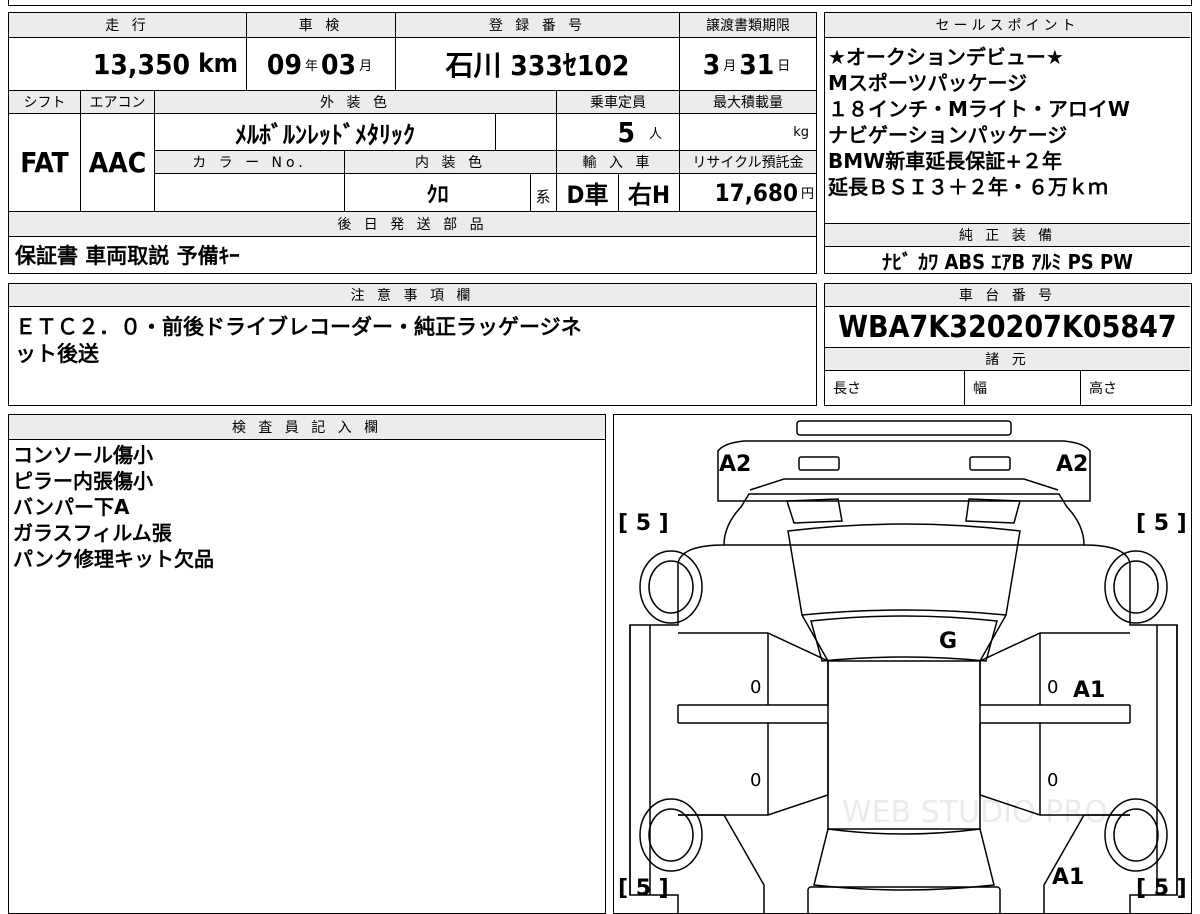 The image size is (1200, 914). What do you see at coordinates (1136, 587) in the screenshot?
I see `tire-front-right-inner` at bounding box center [1136, 587].